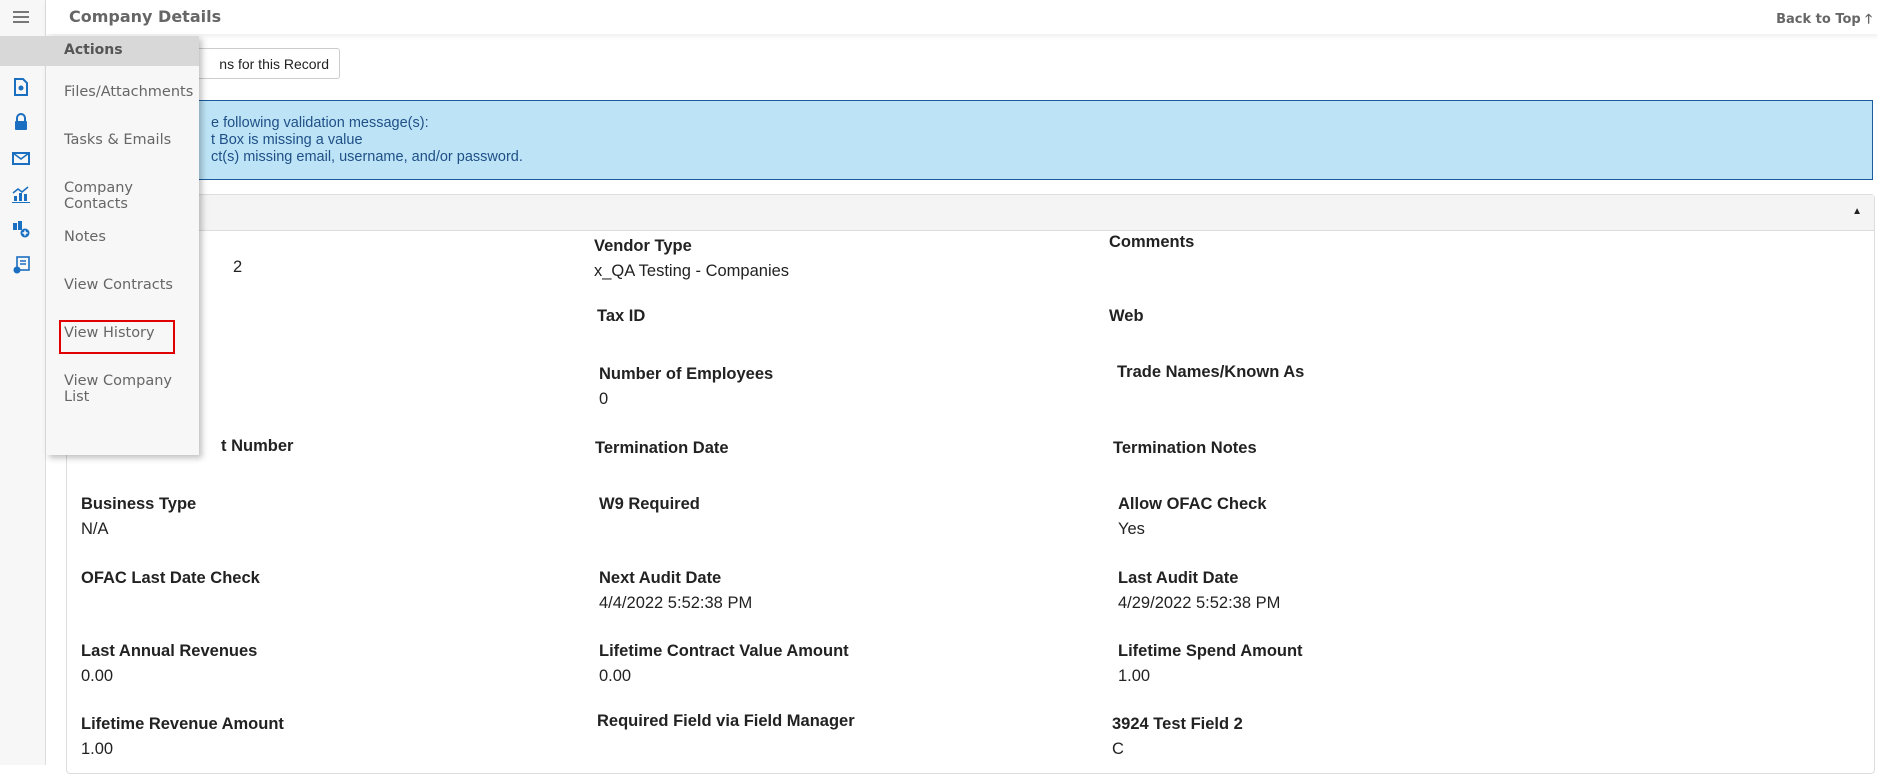  Describe the element at coordinates (182, 724) in the screenshot. I see `field-label: Lifetime Revenue Amount` at that location.